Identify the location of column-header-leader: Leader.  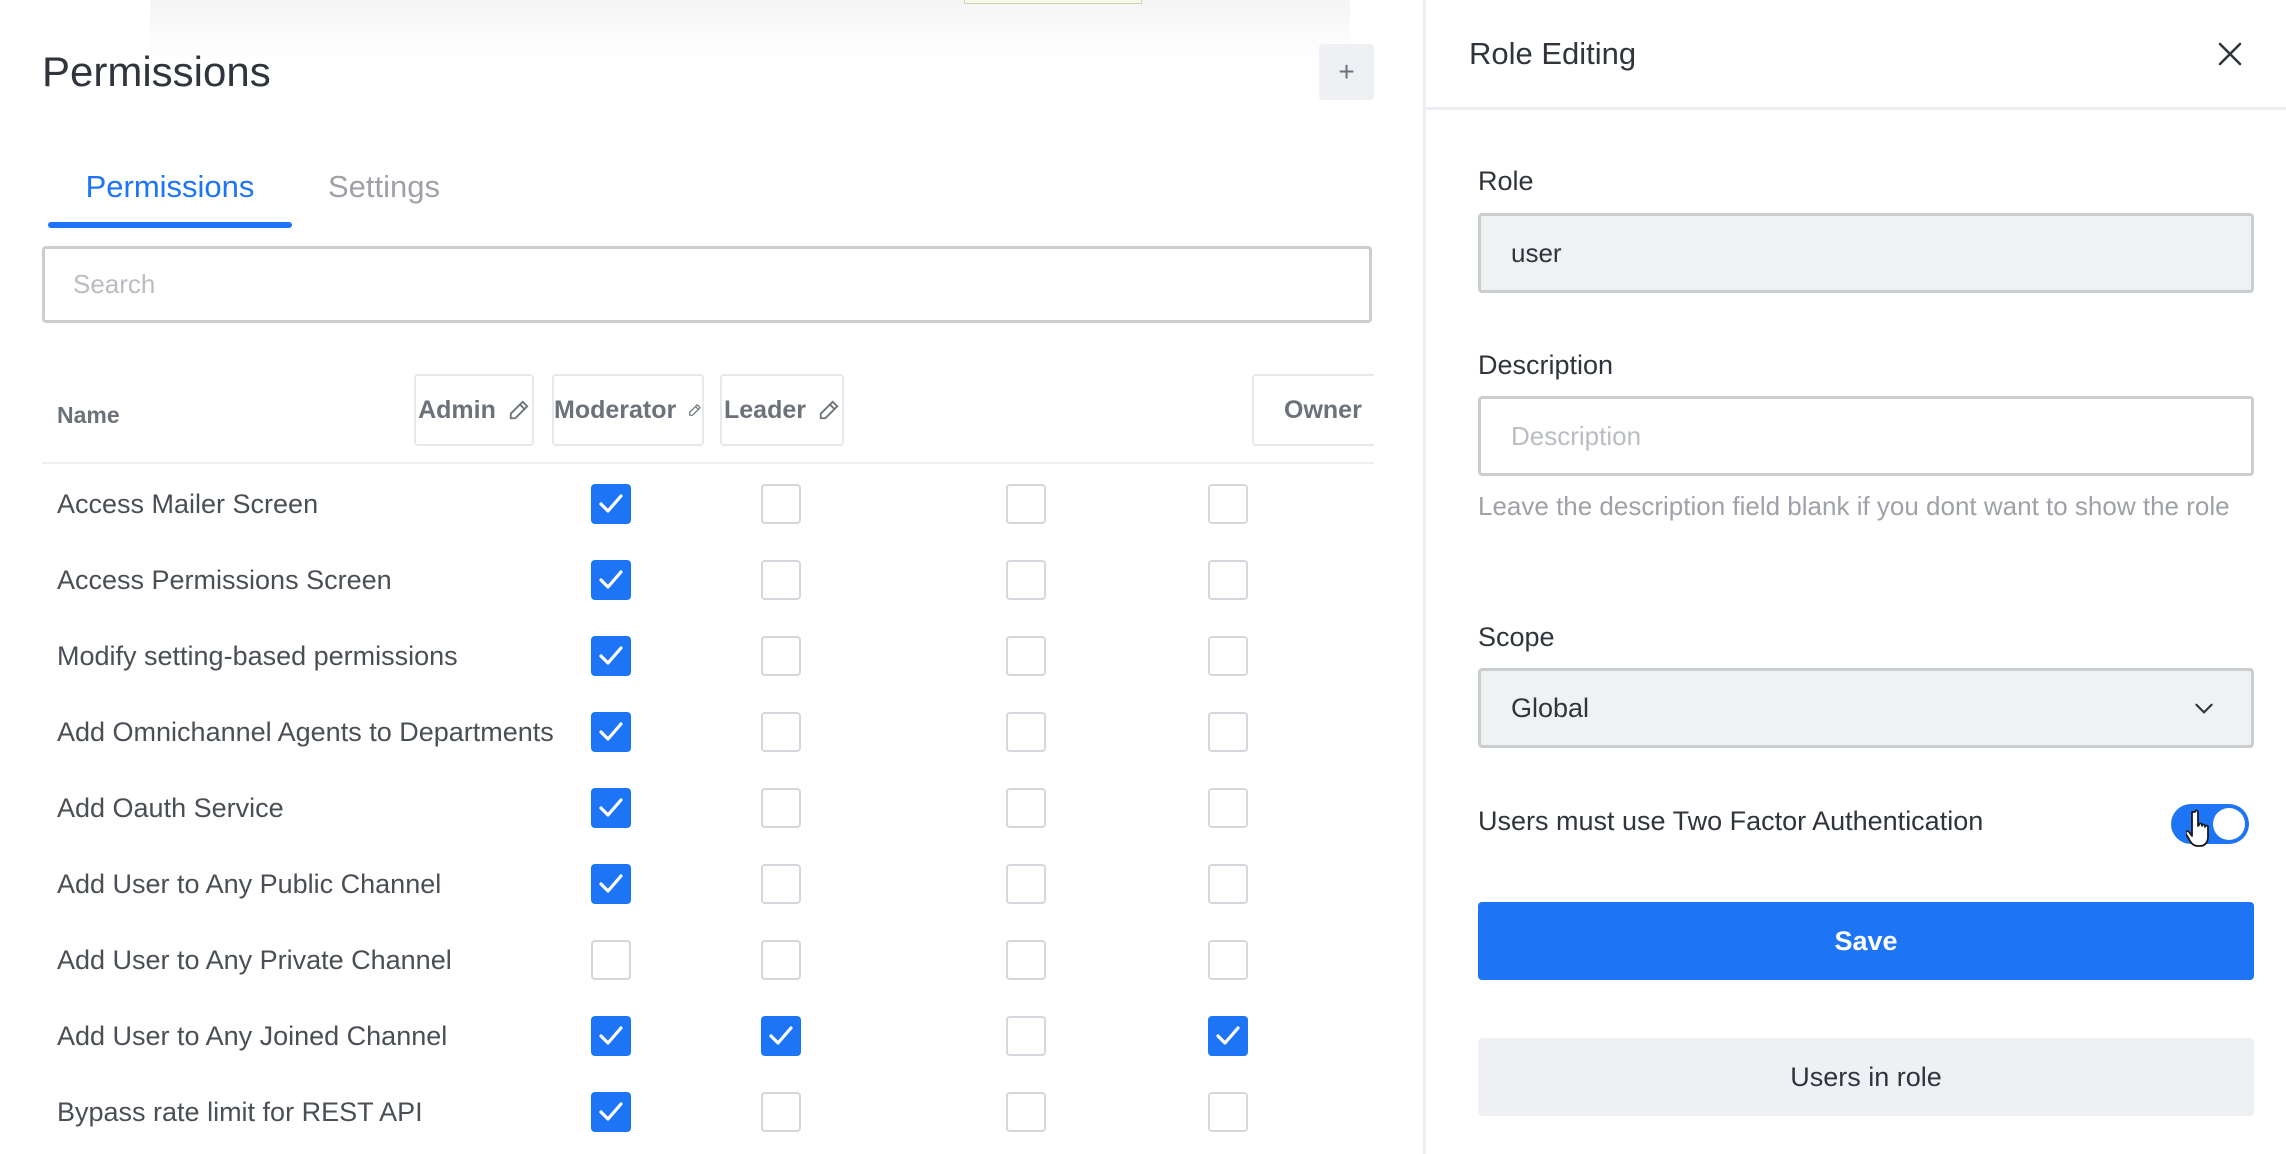
(782, 410).